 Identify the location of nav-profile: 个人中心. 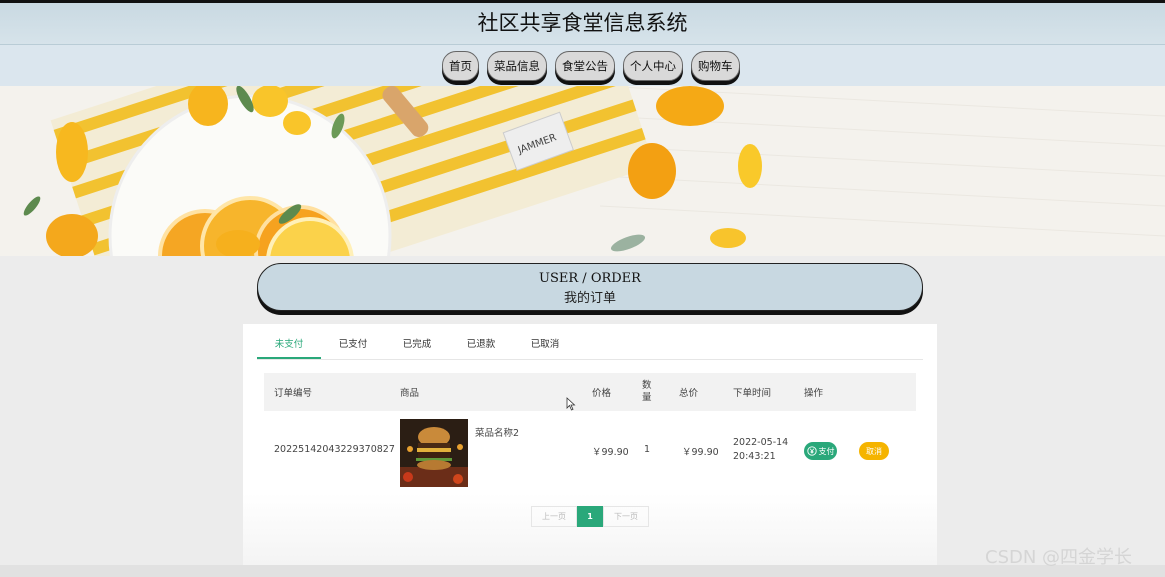
(653, 66).